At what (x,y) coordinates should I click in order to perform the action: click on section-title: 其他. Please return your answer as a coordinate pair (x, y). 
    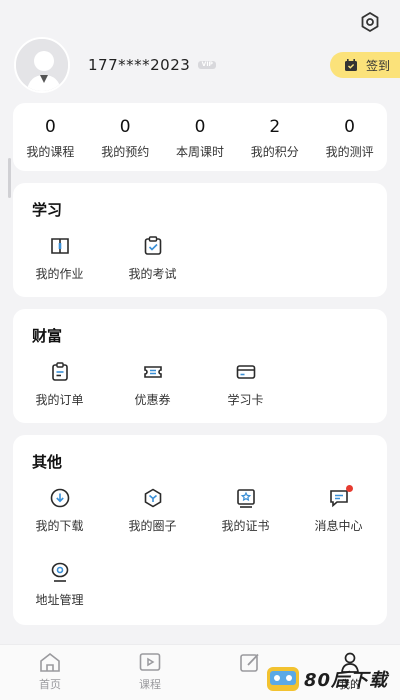
    Looking at the image, I should click on (47, 462).